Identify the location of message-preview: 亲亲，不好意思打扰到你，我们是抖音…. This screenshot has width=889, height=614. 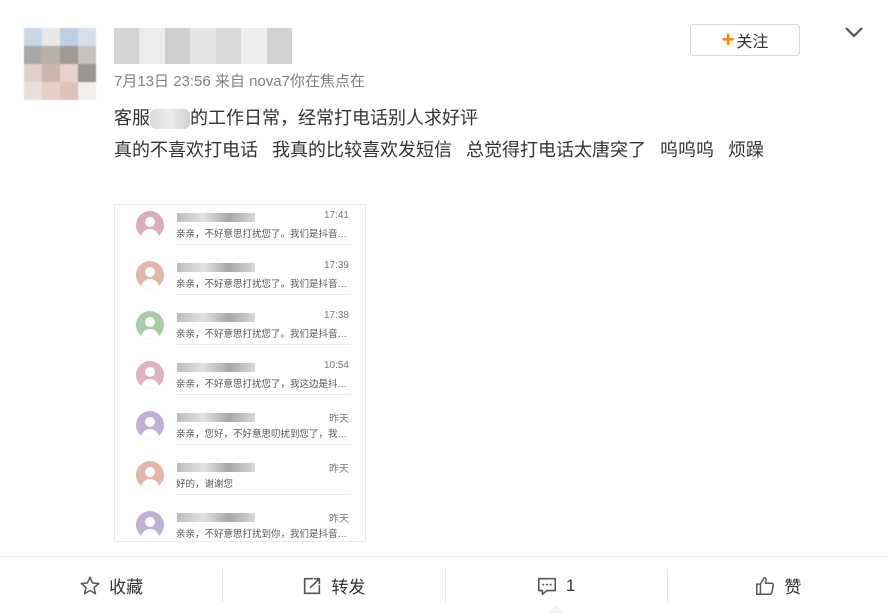
(262, 534).